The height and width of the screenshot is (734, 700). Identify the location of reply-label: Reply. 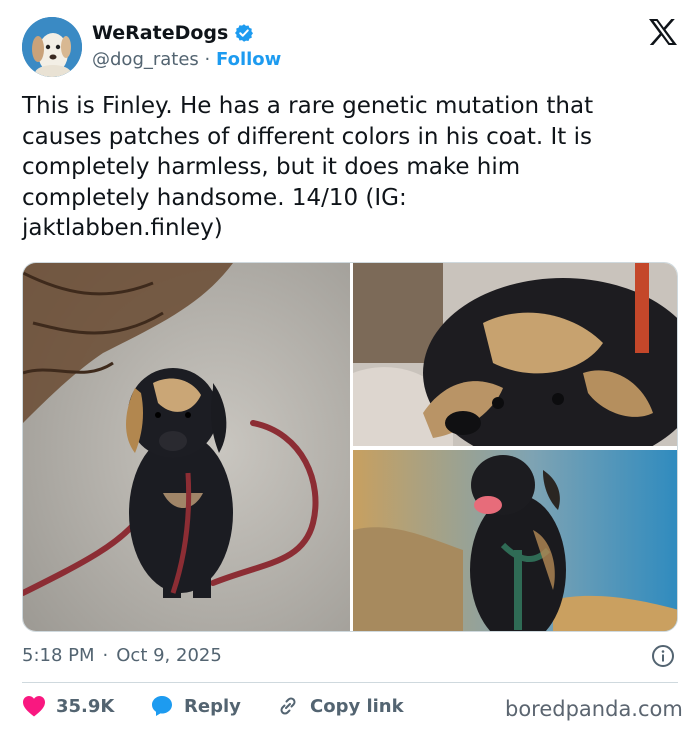
(212, 706).